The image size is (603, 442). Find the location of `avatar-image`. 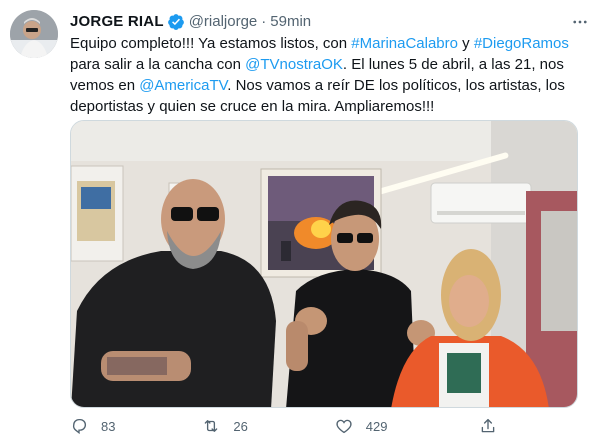

avatar-image is located at coordinates (34, 34).